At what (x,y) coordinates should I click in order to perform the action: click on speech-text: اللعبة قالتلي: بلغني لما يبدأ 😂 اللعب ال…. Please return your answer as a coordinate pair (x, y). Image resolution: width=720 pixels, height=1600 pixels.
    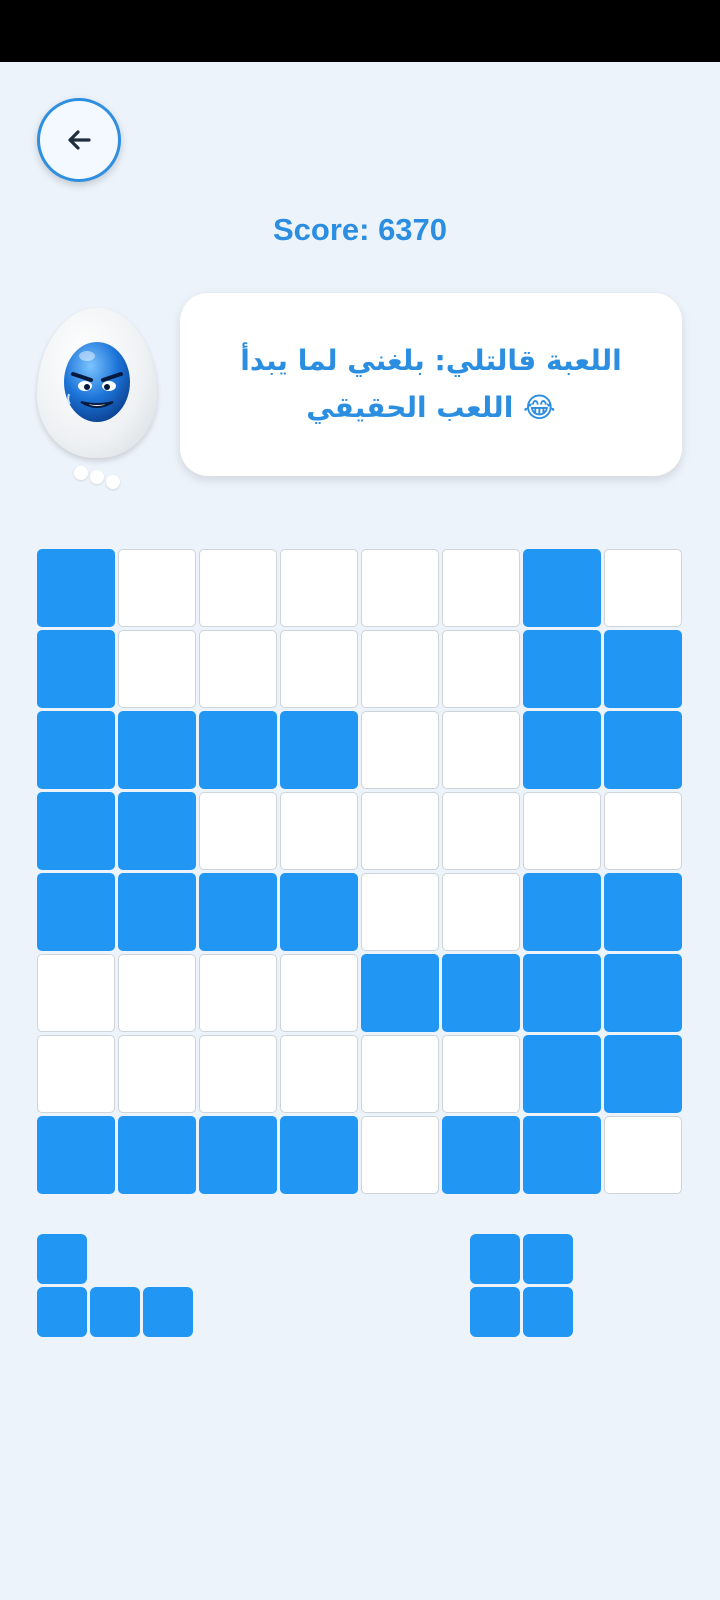
    Looking at the image, I should click on (431, 384).